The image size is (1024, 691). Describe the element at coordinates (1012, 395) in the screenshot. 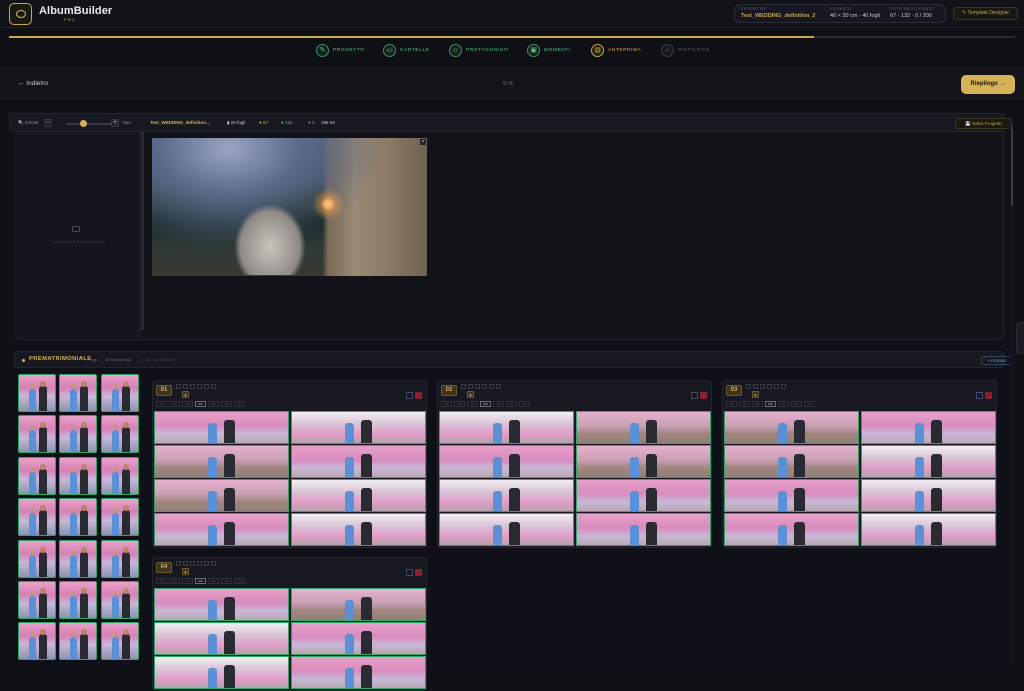

I see `editor-scrollbar` at that location.